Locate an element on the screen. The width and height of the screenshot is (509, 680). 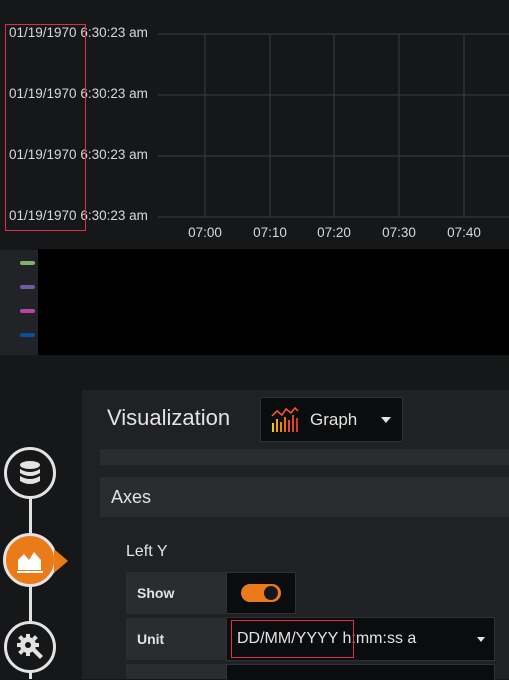
next-option-label is located at coordinates (176, 671).